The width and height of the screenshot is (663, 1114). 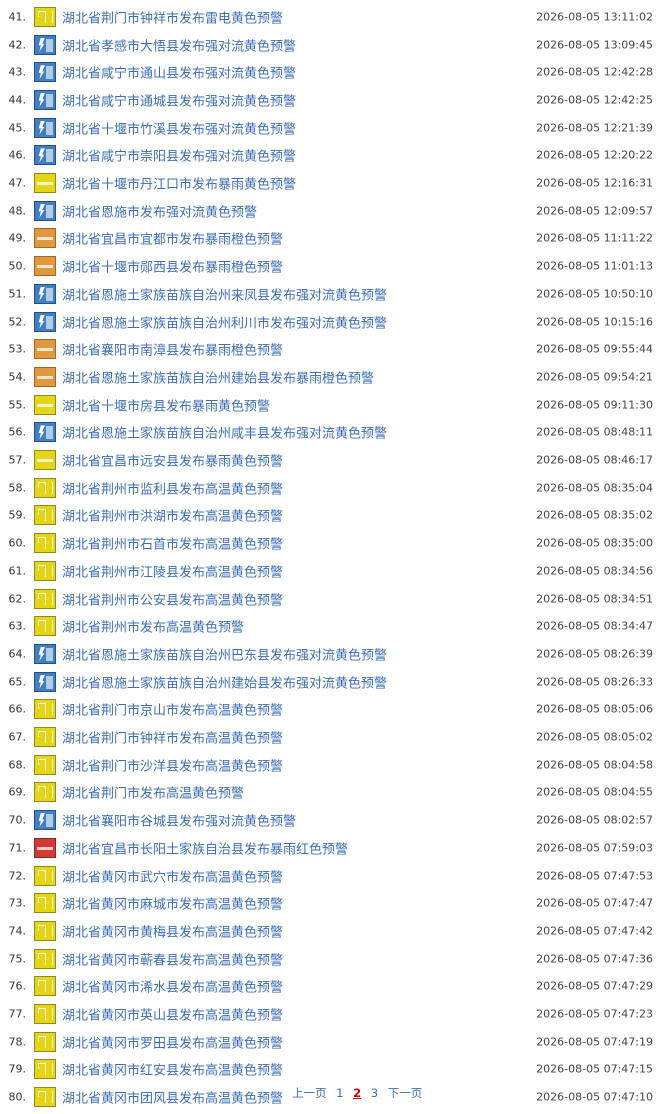 I want to click on alert-title-link: 湖北省黄冈市浠水县发布高温黄色预警, so click(x=172, y=986).